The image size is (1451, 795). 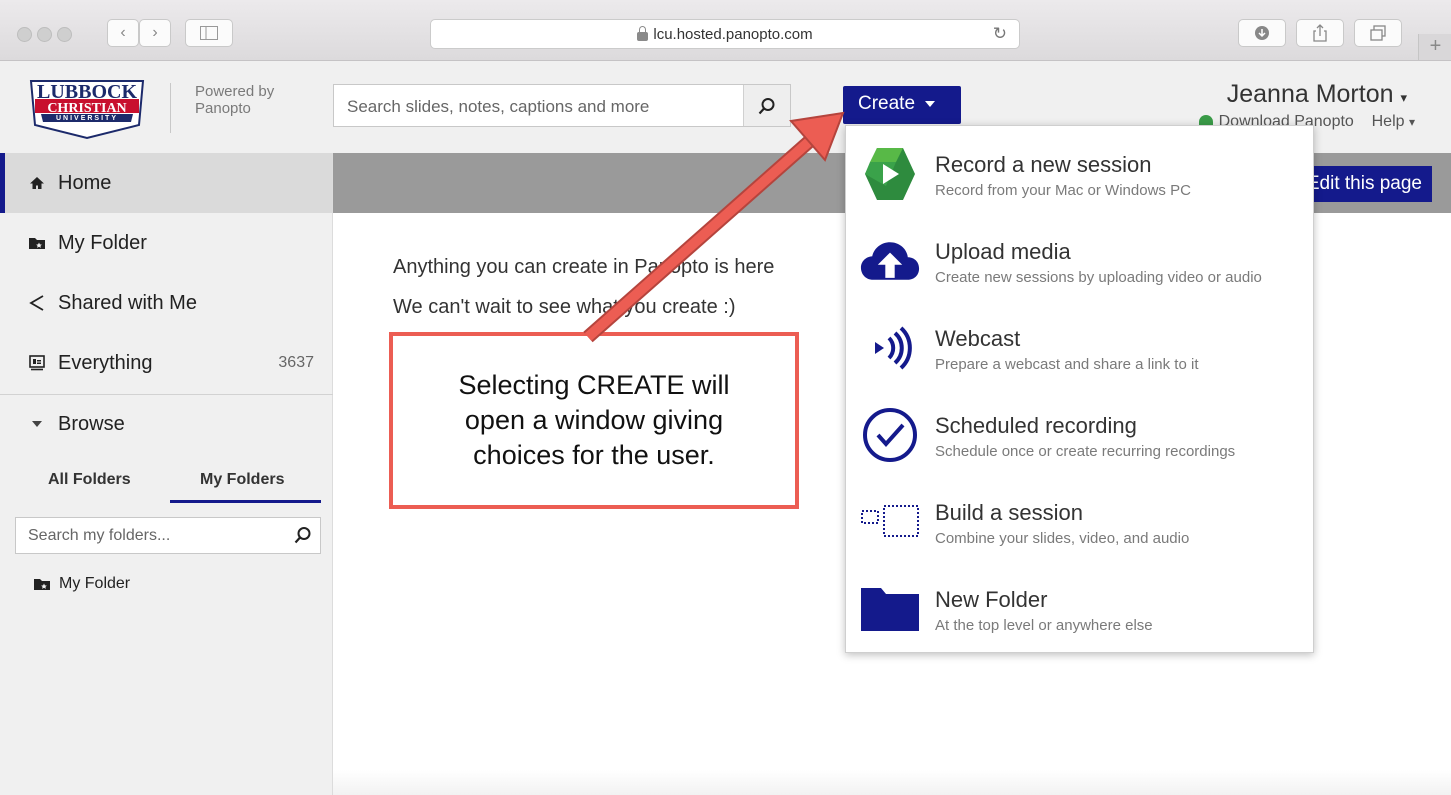 I want to click on everything-count: 3637, so click(x=296, y=362).